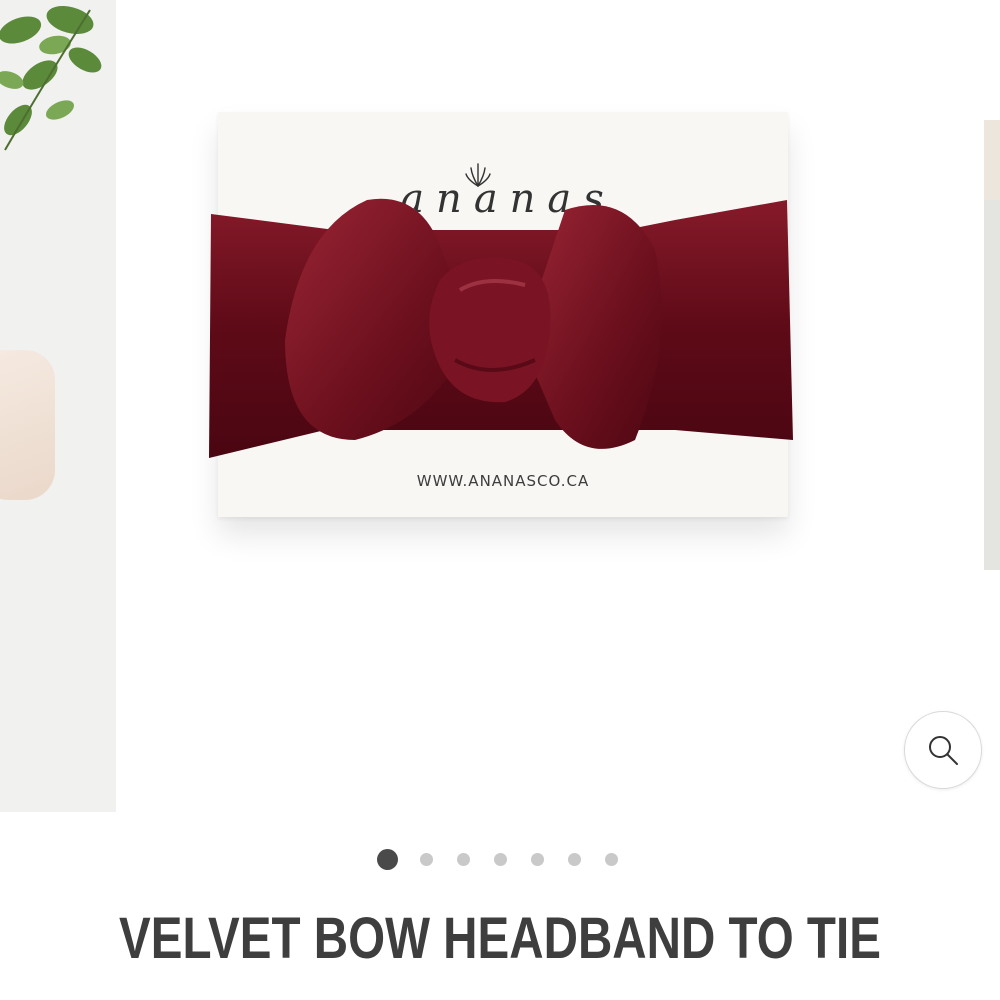 The height and width of the screenshot is (1000, 1000). I want to click on cream-headband-image, so click(27, 425).